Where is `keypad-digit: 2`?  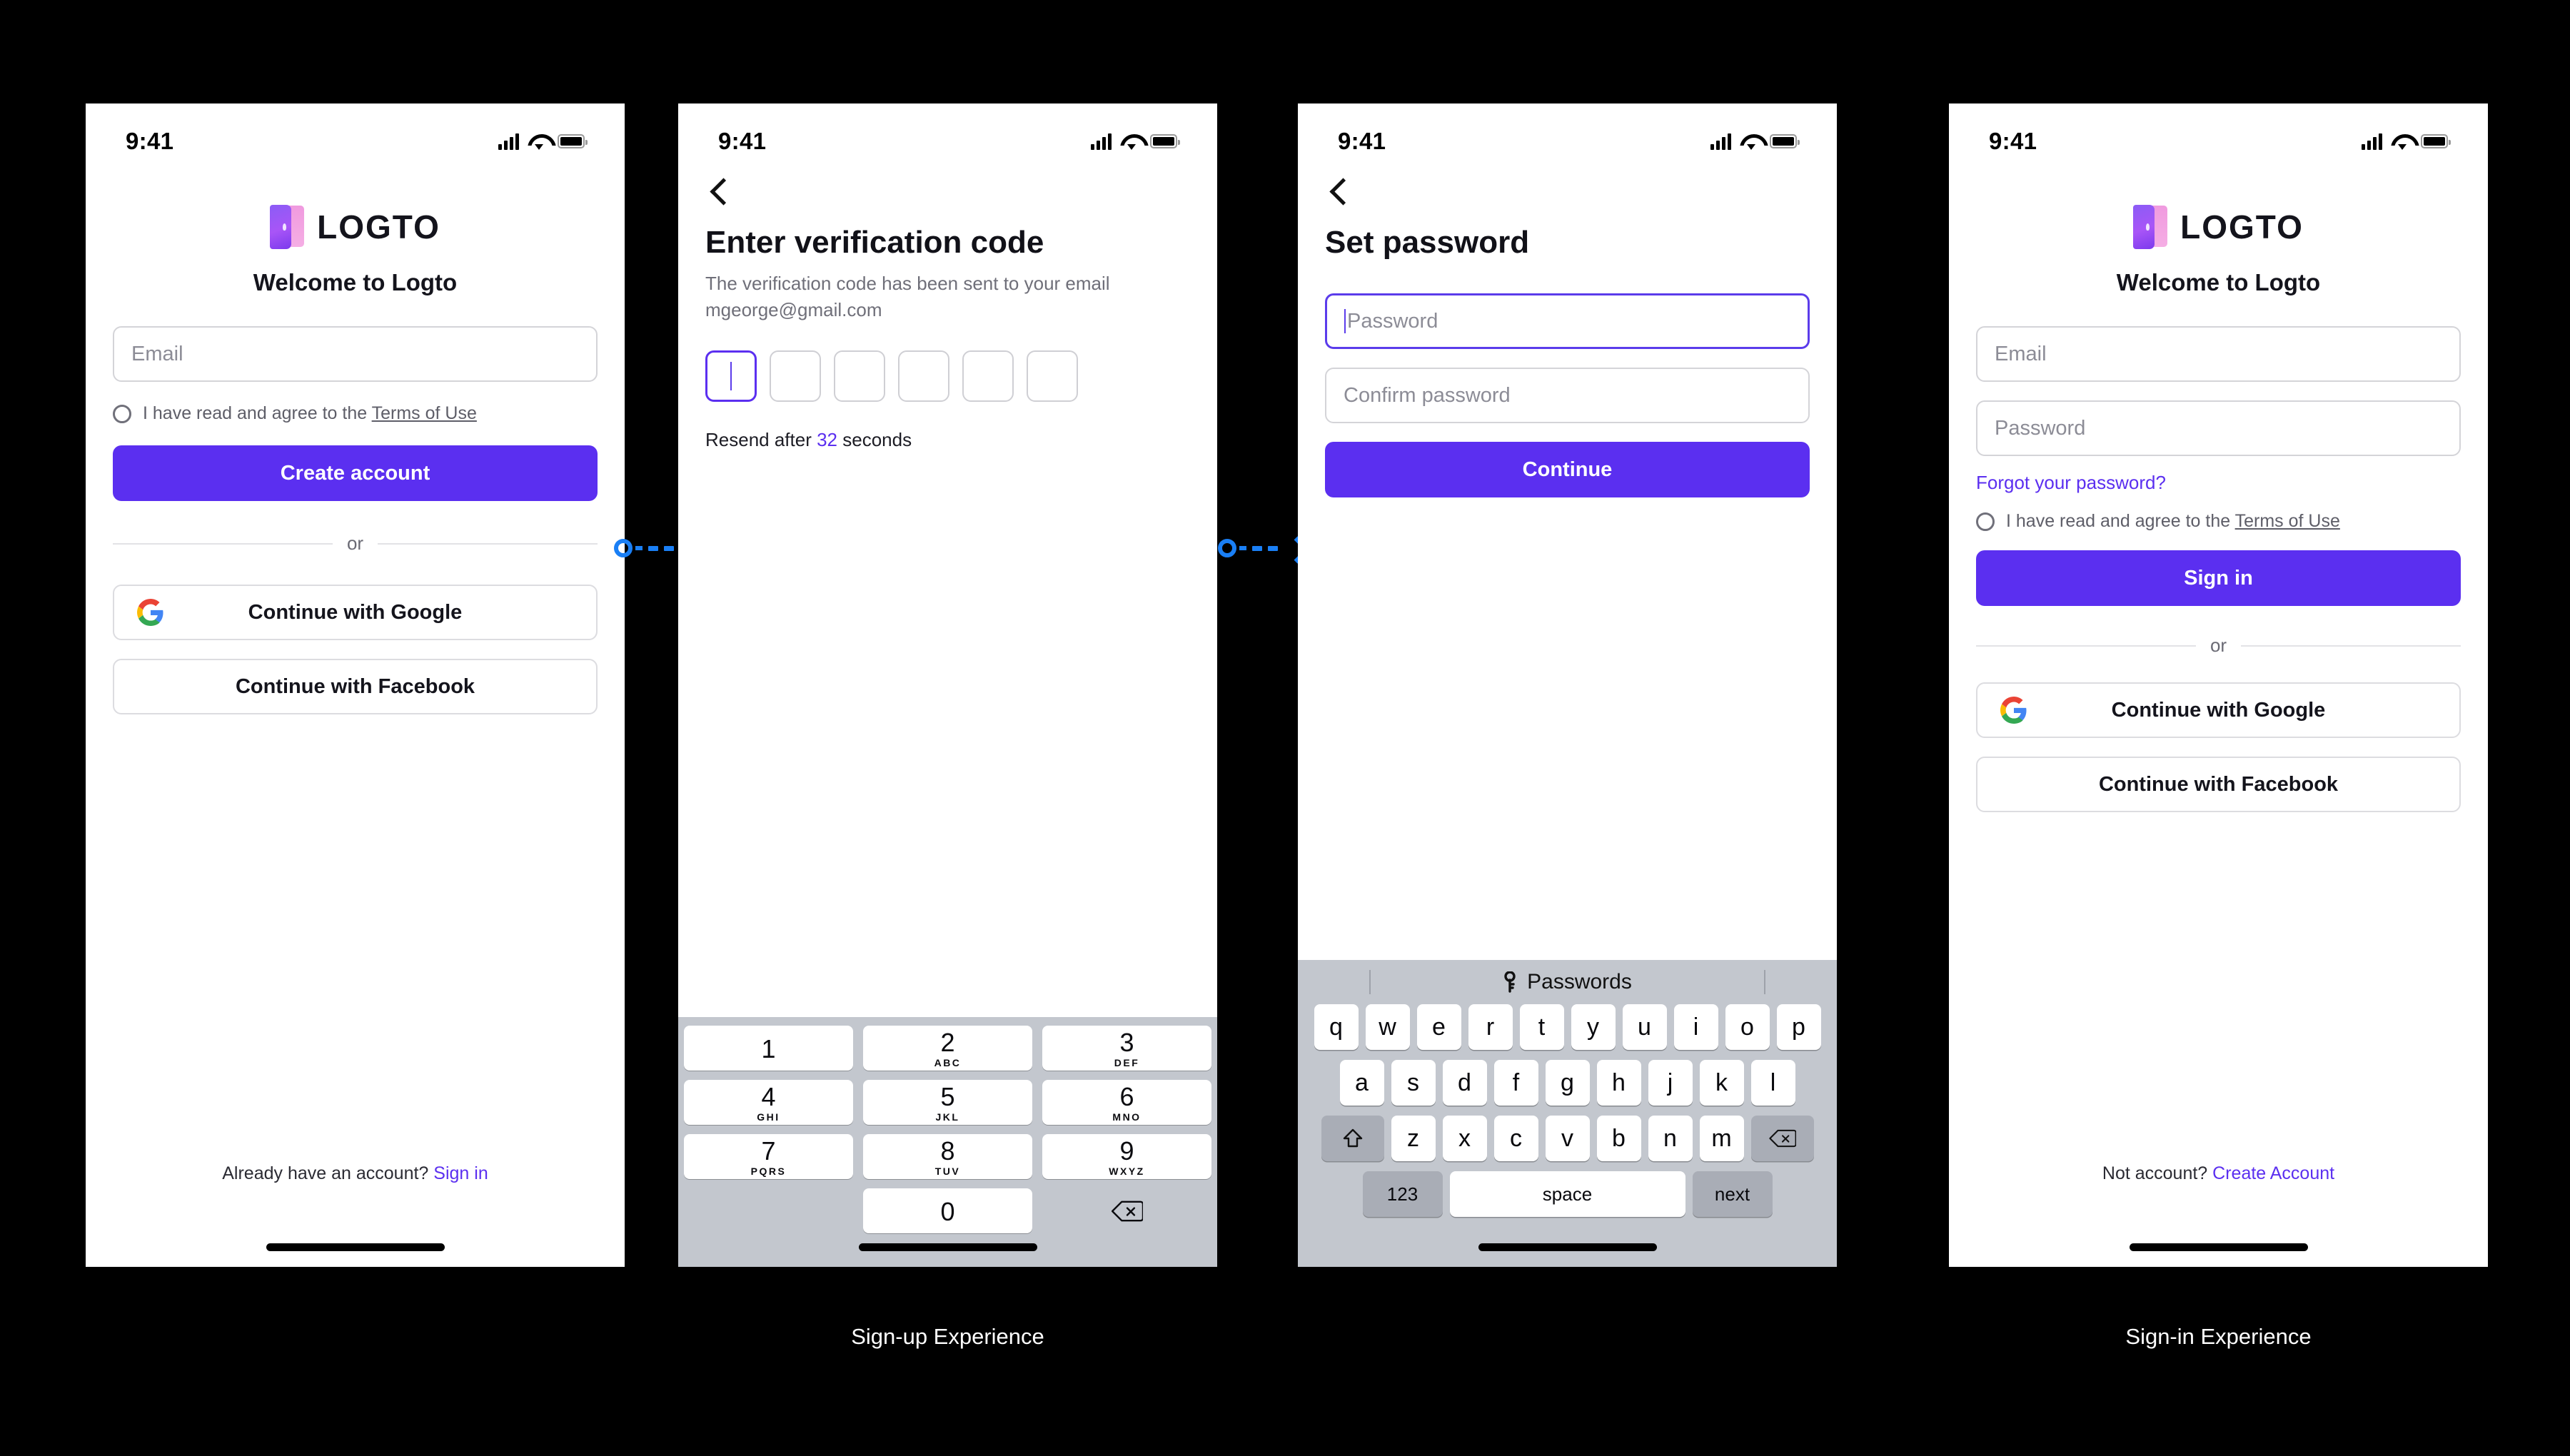 keypad-digit: 2 is located at coordinates (947, 1042).